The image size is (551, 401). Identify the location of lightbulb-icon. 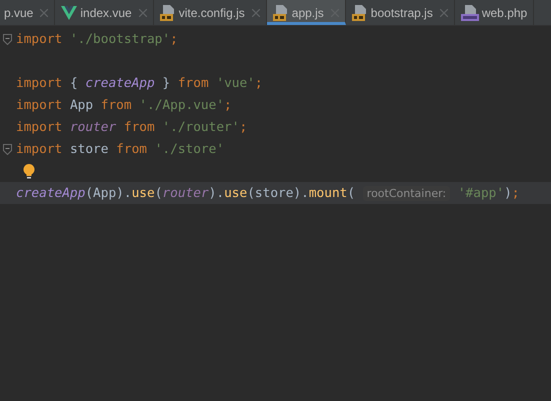
(29, 171).